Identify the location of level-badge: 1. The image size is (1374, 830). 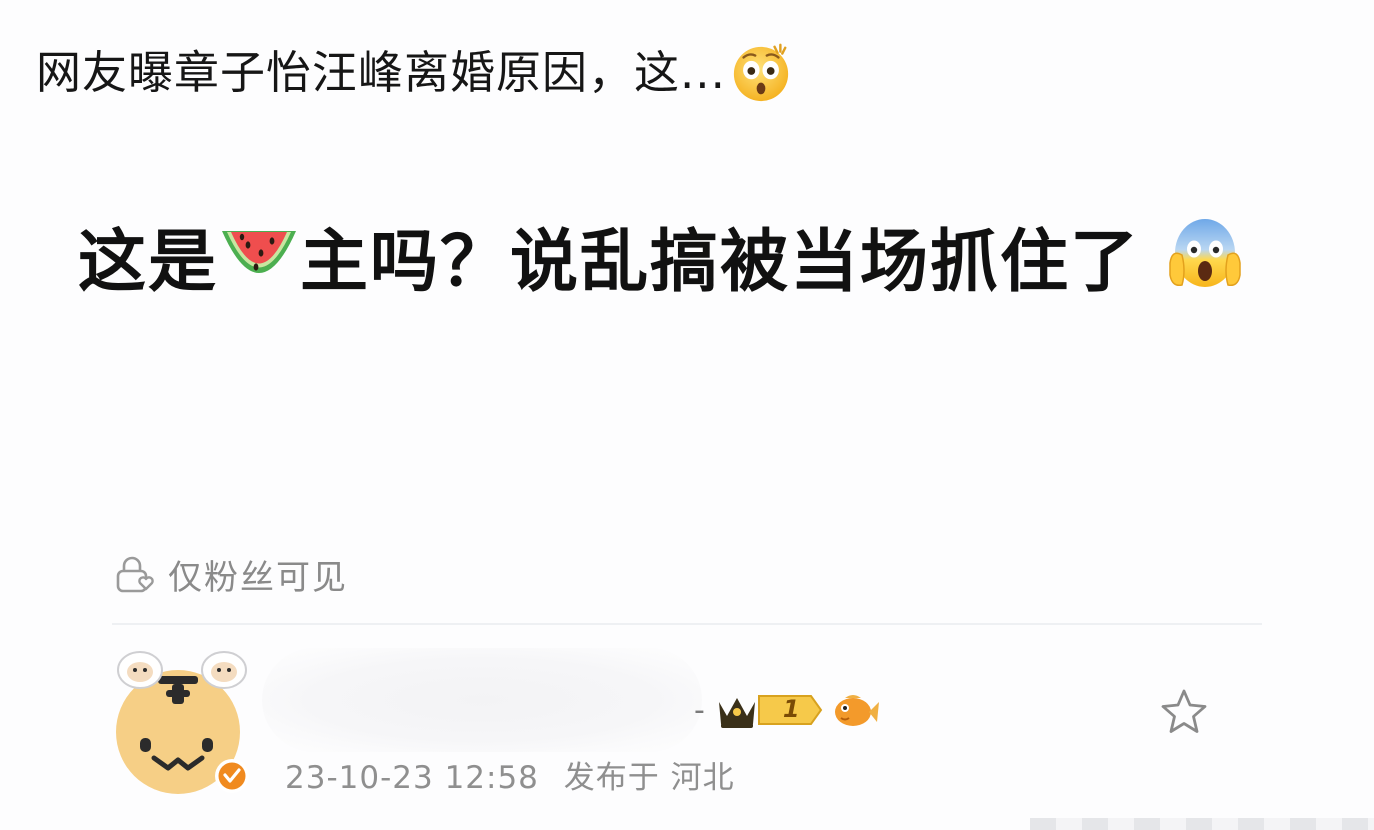
(790, 710).